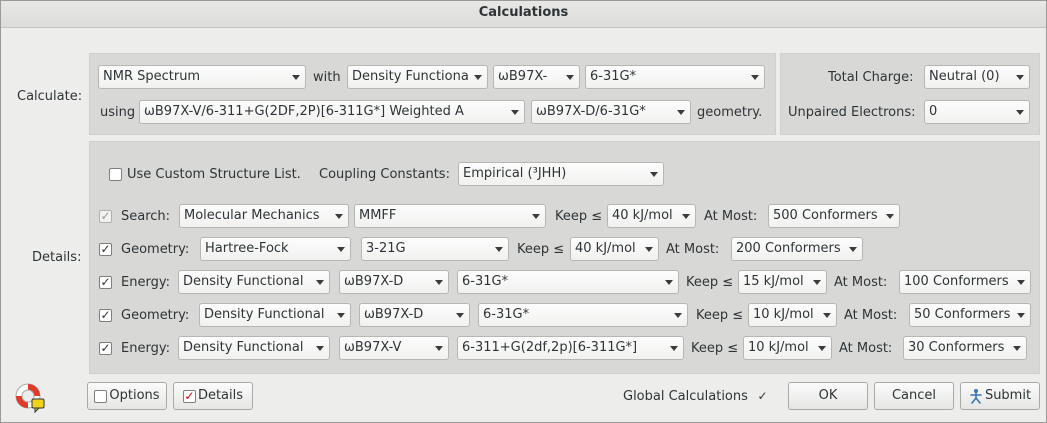  I want to click on total-charge-label: Total Charge:, so click(871, 77).